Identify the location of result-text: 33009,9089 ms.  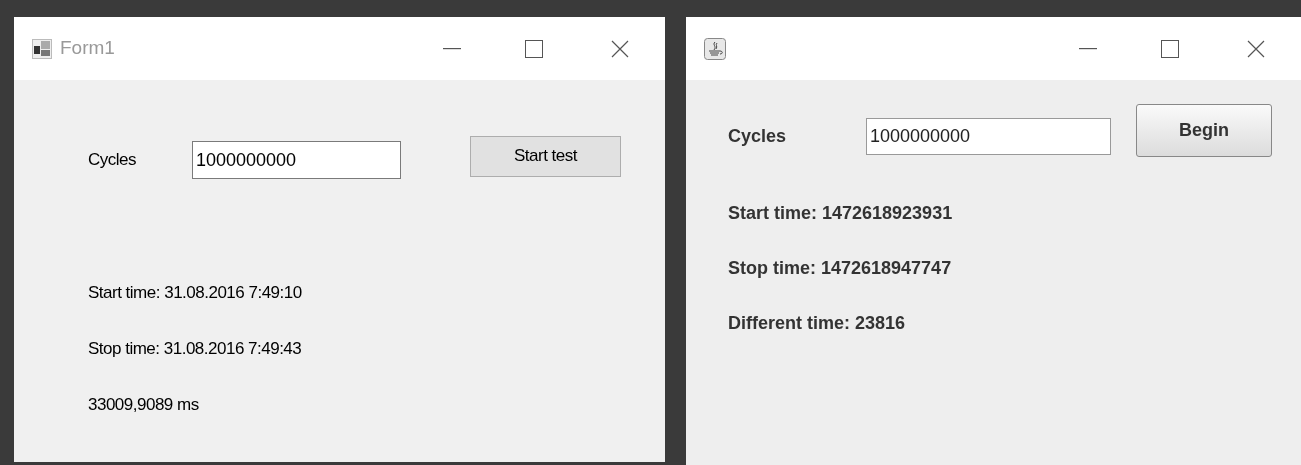
(144, 405).